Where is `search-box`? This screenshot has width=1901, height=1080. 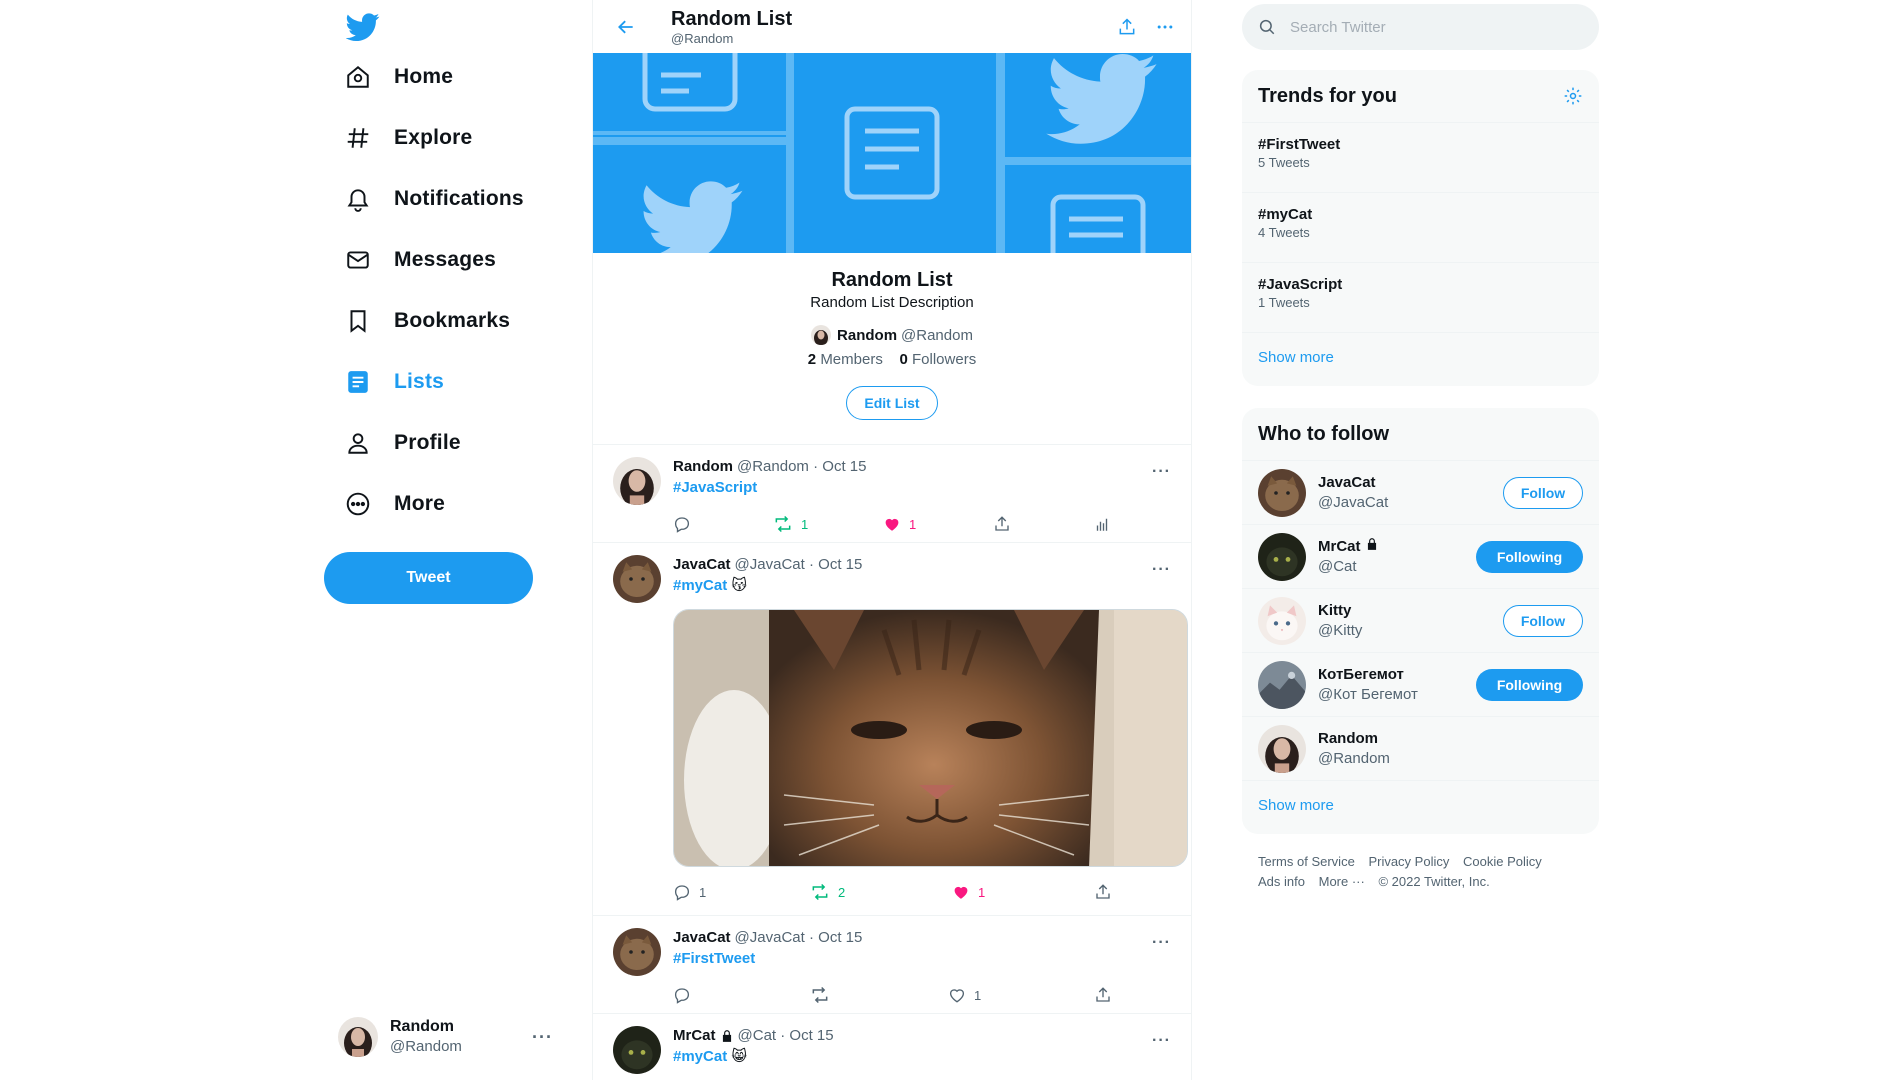
search-box is located at coordinates (1420, 27).